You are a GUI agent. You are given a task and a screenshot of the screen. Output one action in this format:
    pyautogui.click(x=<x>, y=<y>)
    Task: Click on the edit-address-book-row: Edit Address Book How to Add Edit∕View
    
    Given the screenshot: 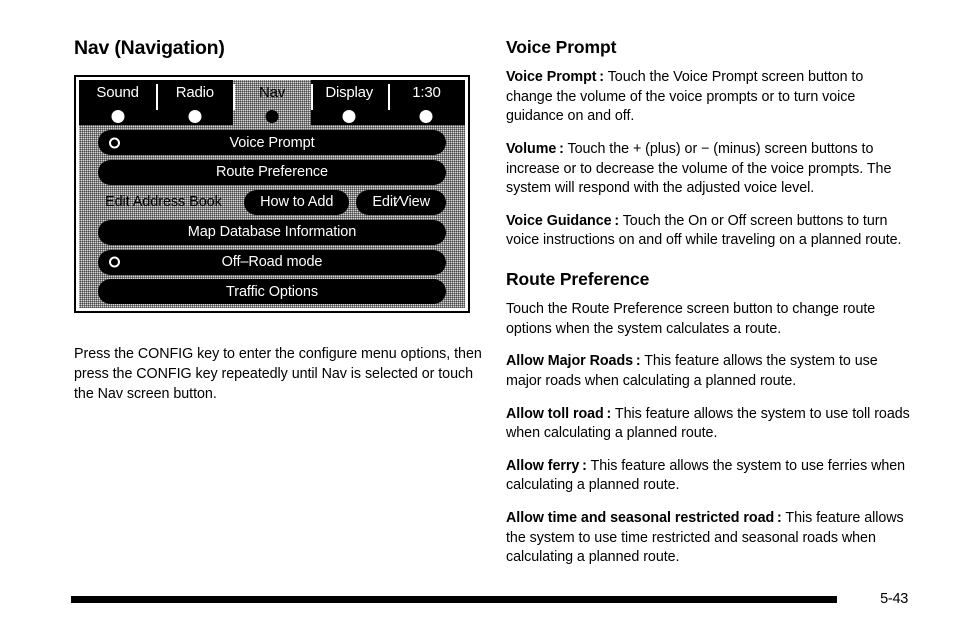 What is the action you would take?
    pyautogui.click(x=272, y=203)
    